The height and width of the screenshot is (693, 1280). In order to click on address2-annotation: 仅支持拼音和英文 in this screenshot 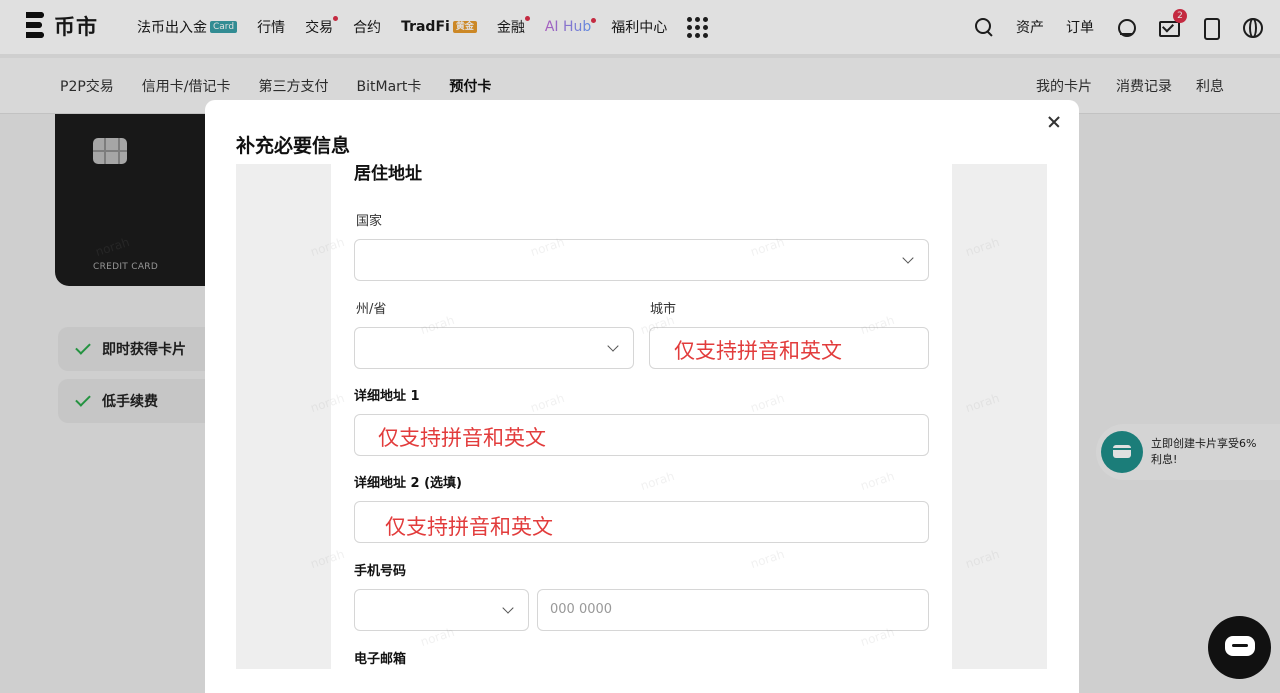, I will do `click(469, 527)`.